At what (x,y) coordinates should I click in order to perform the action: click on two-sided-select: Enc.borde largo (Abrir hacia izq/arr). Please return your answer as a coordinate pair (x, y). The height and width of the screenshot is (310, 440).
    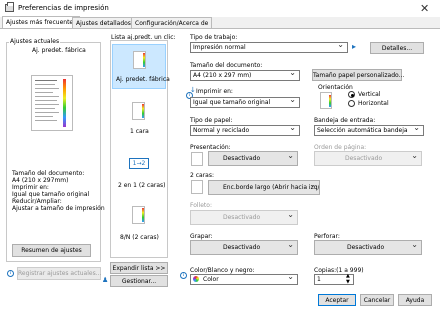
    Looking at the image, I should click on (264, 187).